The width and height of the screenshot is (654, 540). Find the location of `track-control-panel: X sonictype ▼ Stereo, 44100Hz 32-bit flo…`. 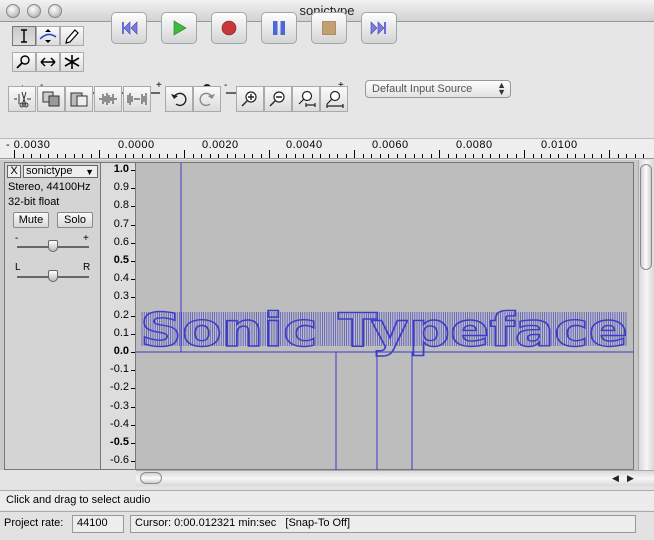

track-control-panel: X sonictype ▼ Stereo, 44100Hz 32-bit flo… is located at coordinates (52, 316).